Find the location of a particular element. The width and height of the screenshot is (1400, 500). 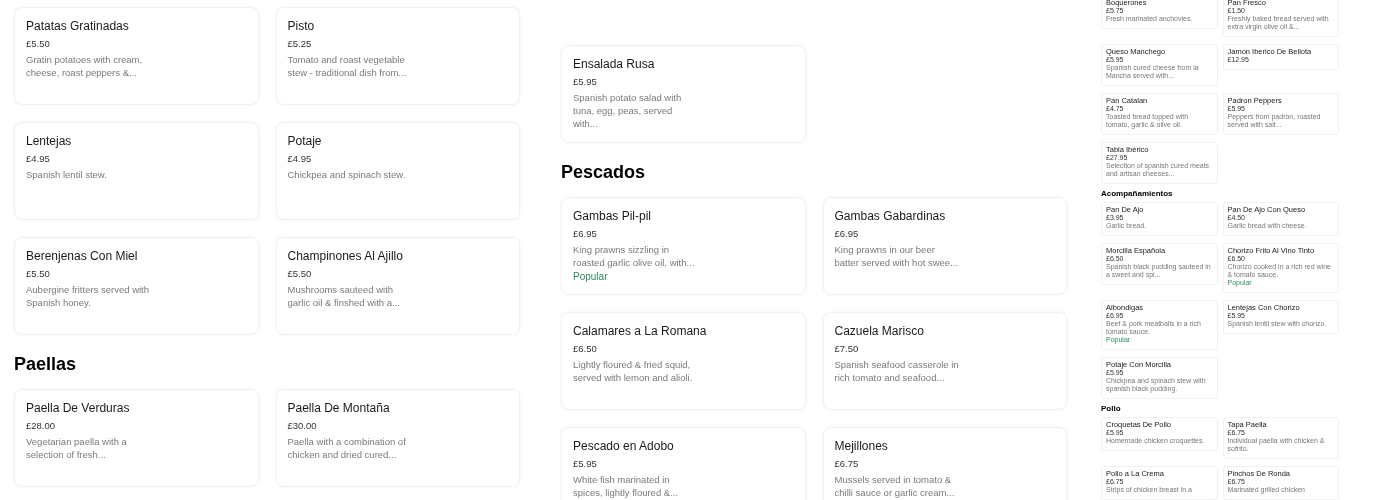

item-price: £30.00 is located at coordinates (302, 426).